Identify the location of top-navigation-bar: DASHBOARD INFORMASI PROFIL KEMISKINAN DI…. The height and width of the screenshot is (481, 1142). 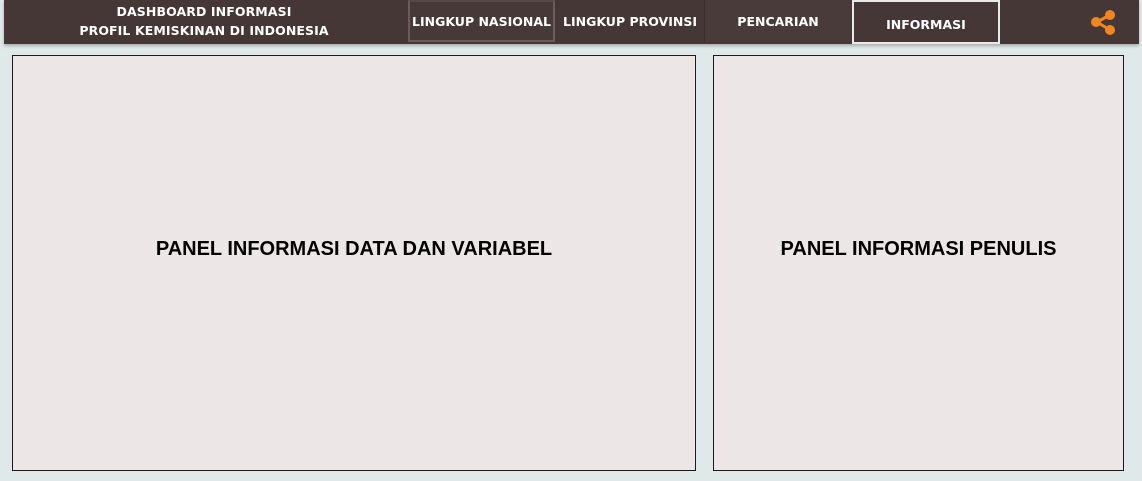
(571, 22).